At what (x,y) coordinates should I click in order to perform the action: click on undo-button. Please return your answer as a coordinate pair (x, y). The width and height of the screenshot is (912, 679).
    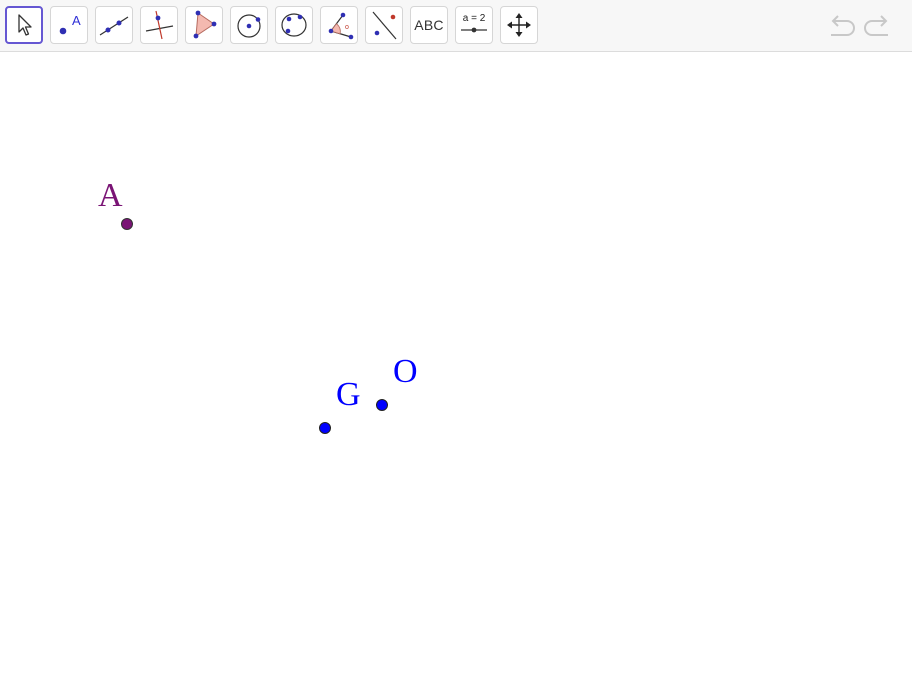
    Looking at the image, I should click on (841, 26).